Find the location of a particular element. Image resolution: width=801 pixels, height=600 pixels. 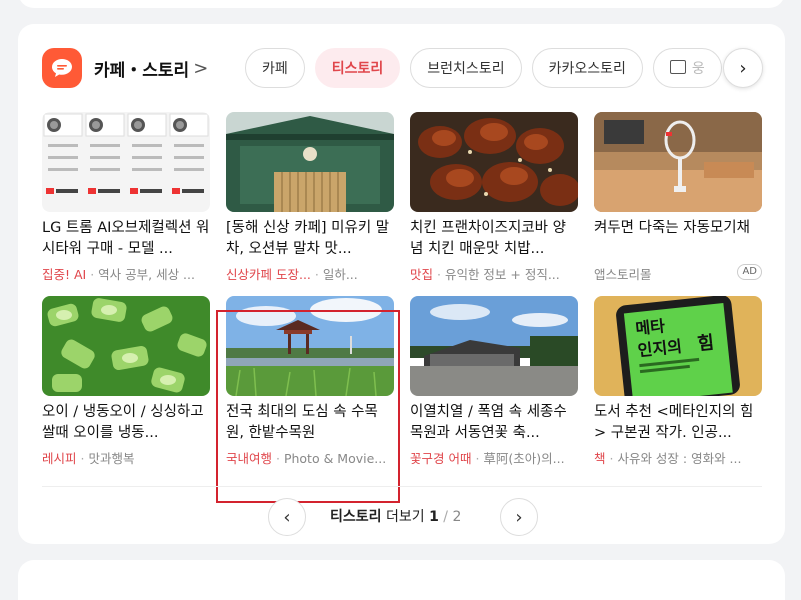

prev-page-button: ‹ is located at coordinates (287, 517).